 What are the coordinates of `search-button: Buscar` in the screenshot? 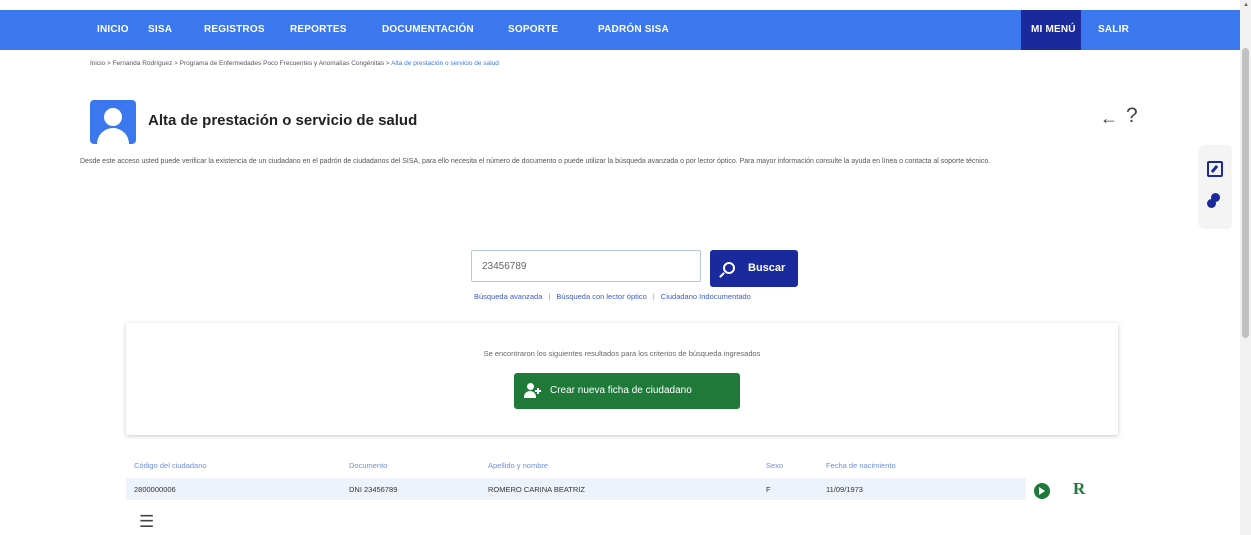 It's located at (754, 268).